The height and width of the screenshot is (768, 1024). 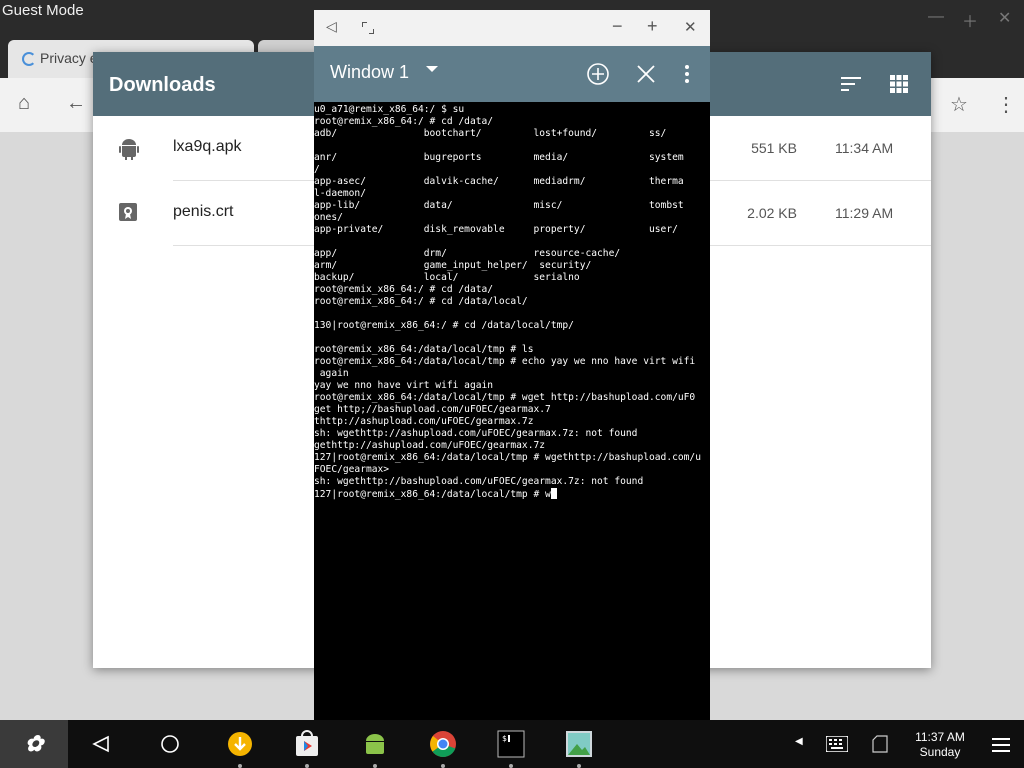 I want to click on close-window-icon, so click(x=646, y=74).